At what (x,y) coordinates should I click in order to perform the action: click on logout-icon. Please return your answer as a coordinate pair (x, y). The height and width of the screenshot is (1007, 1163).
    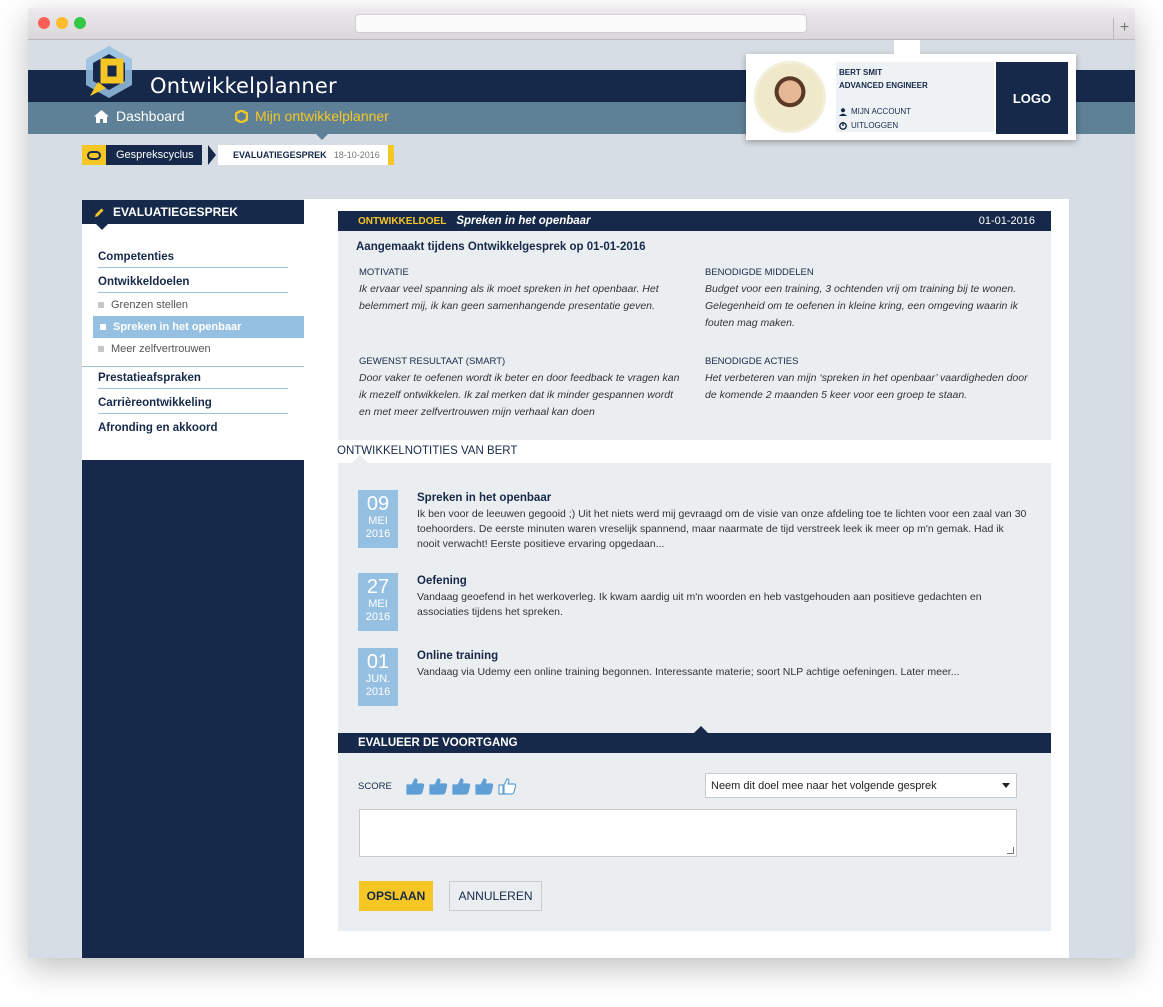
    Looking at the image, I should click on (843, 125).